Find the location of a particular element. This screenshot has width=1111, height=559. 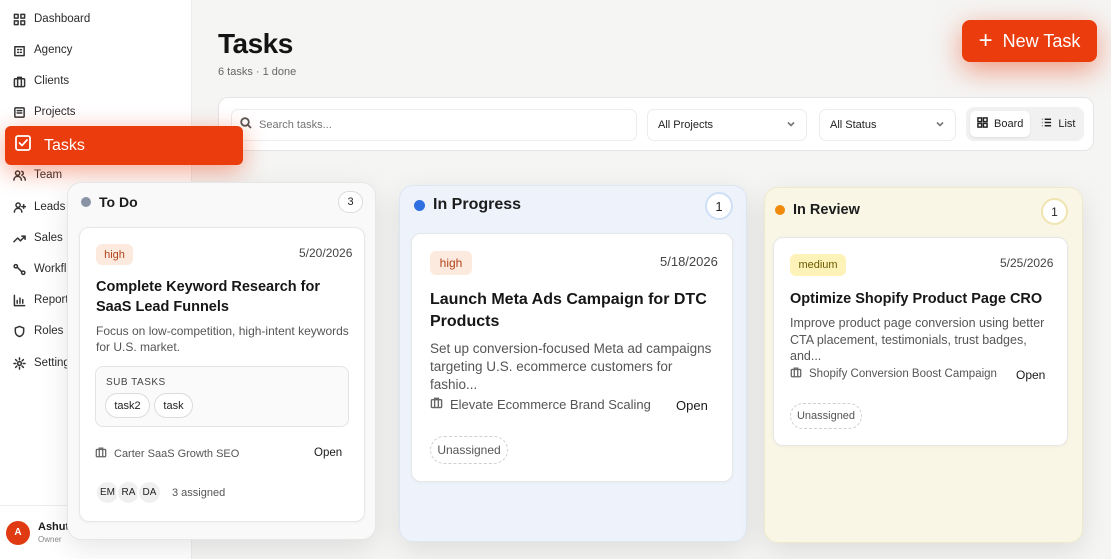

filter-bar: All Projects All Status Board List is located at coordinates (656, 124).